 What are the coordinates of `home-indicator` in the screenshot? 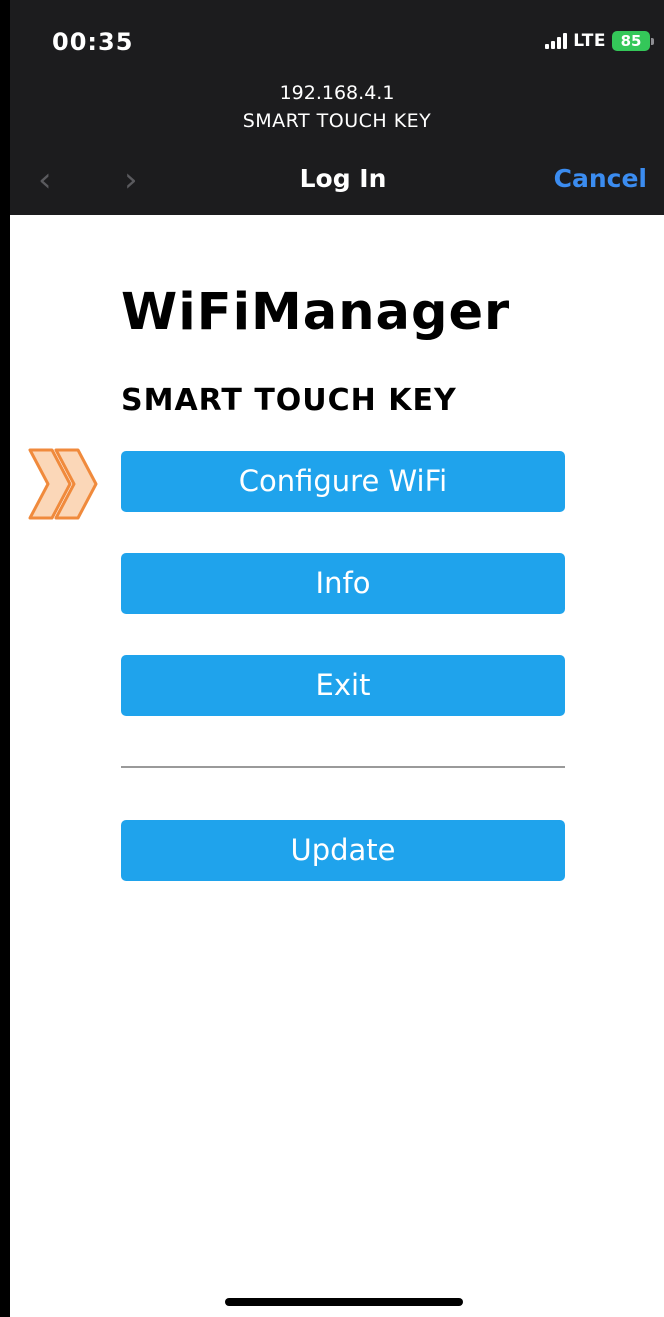 It's located at (344, 1302).